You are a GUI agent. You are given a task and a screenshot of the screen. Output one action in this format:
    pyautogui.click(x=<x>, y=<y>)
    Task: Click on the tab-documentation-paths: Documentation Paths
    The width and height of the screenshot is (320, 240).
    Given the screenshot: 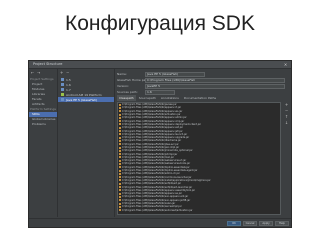 What is the action you would take?
    pyautogui.click(x=200, y=98)
    